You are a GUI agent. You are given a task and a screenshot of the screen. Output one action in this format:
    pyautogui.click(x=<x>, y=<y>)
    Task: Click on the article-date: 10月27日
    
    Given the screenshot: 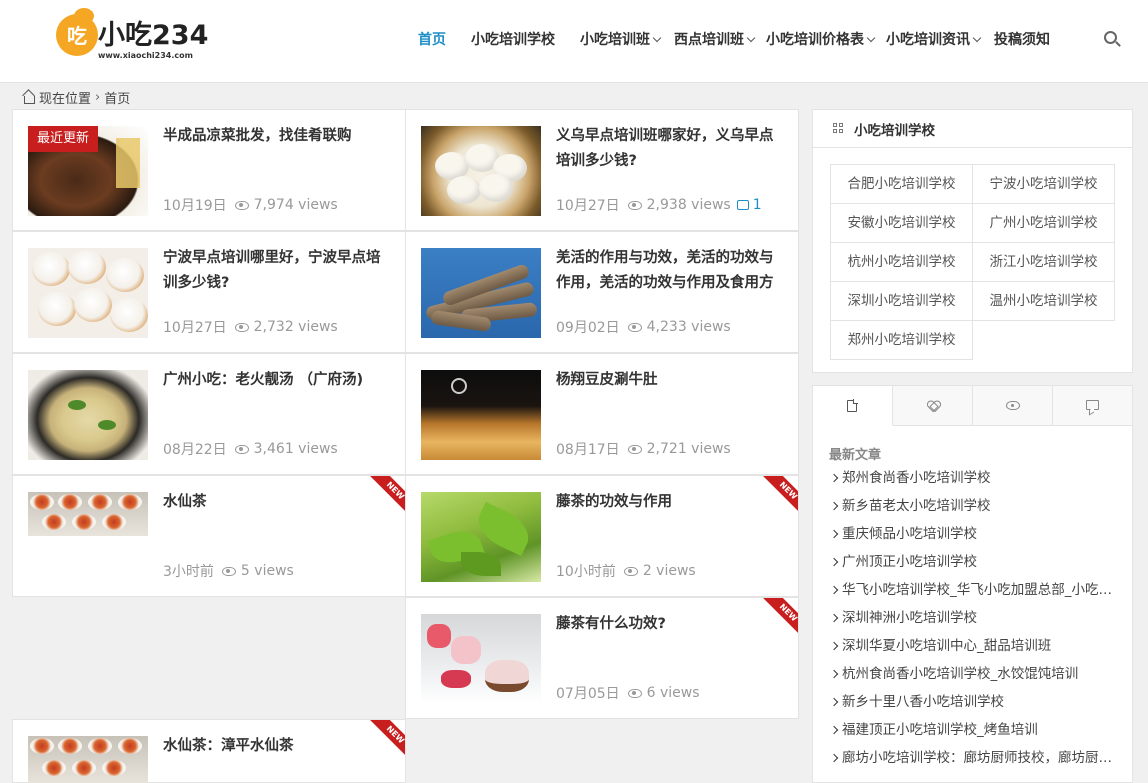 What is the action you would take?
    pyautogui.click(x=195, y=328)
    